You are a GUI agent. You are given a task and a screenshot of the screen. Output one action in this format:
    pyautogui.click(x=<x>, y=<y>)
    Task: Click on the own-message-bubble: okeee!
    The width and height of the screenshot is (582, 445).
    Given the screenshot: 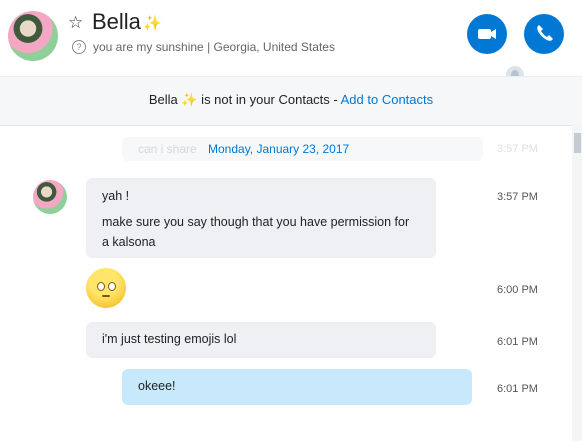 What is the action you would take?
    pyautogui.click(x=297, y=387)
    